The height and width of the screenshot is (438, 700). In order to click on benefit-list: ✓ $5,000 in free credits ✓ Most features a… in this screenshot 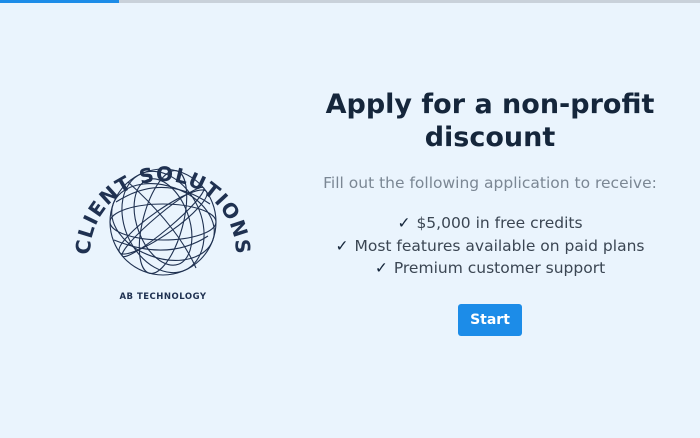, I will do `click(490, 246)`.